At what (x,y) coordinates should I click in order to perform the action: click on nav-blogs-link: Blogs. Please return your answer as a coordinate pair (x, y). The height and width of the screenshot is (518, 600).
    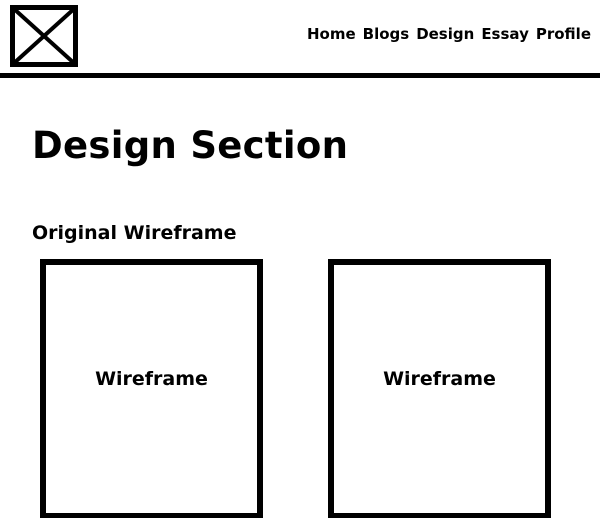
    Looking at the image, I should click on (386, 34).